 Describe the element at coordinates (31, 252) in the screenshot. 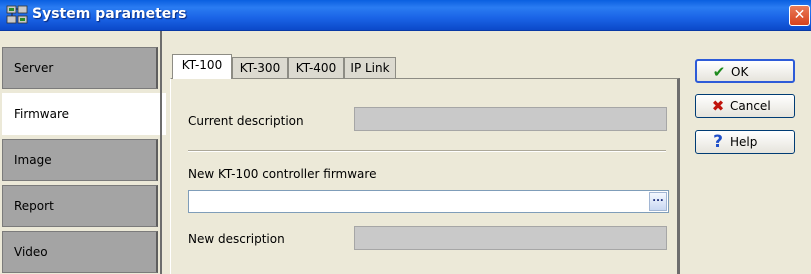

I see `sidebar-item-label: Video` at that location.